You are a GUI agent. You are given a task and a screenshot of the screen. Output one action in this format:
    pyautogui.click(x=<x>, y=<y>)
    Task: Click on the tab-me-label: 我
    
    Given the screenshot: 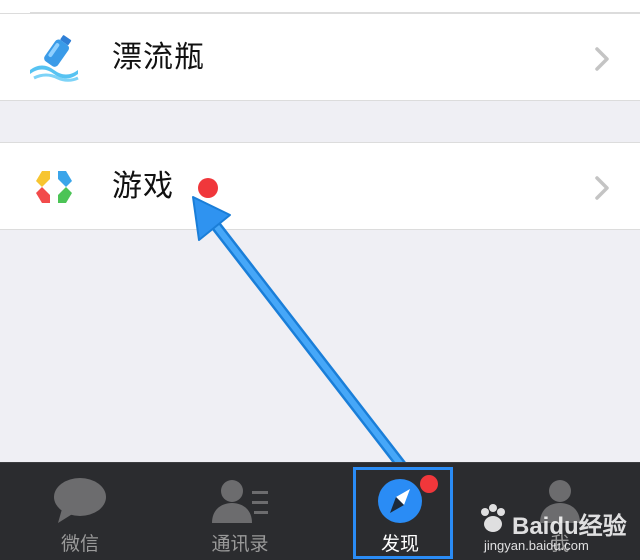 What is the action you would take?
    pyautogui.click(x=560, y=544)
    